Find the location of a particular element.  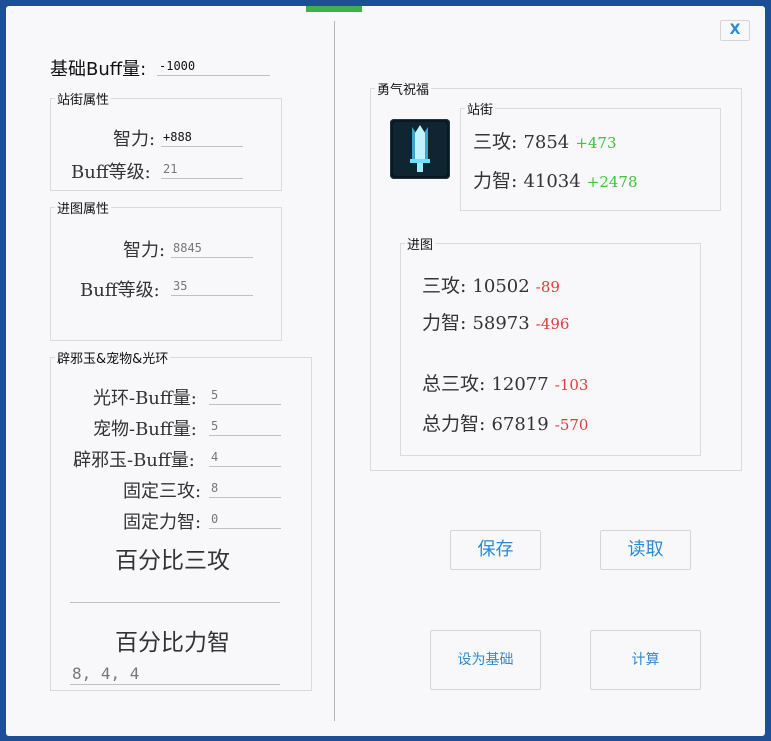

dungeon-int-delta: -496 is located at coordinates (552, 324).